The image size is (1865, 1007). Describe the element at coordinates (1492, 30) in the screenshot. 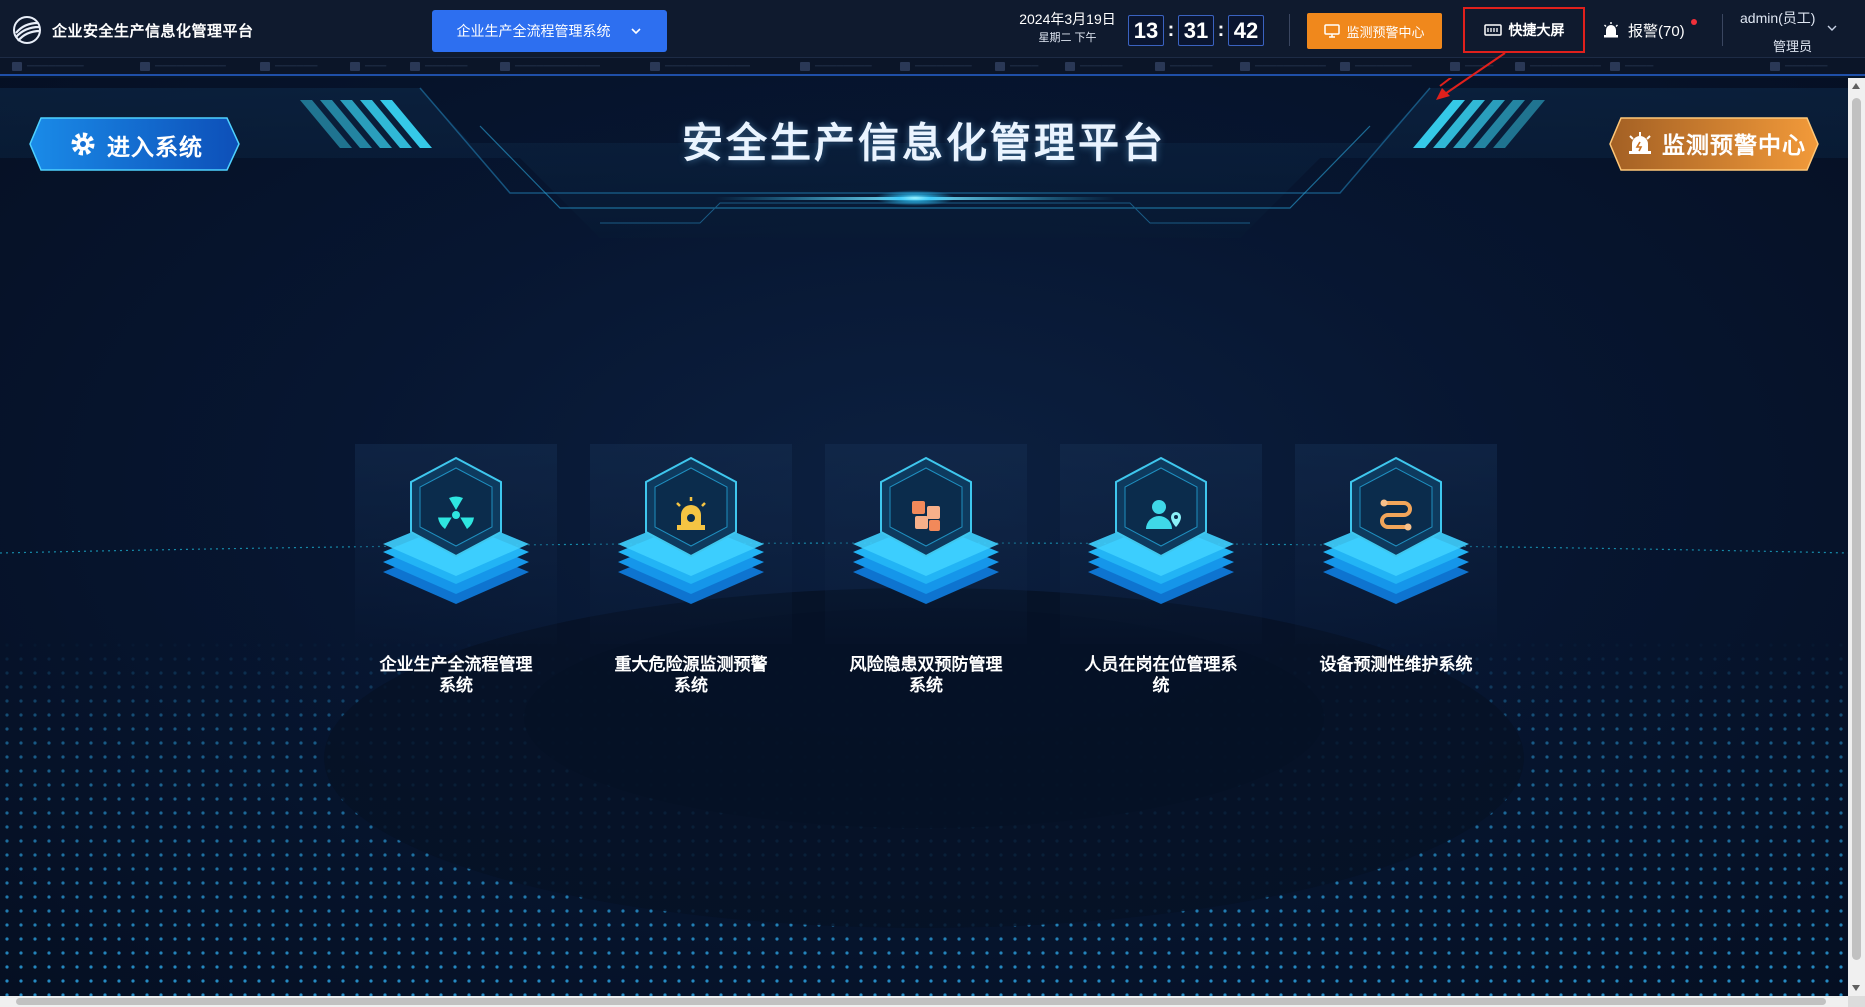

I see `big-screen-icon` at that location.